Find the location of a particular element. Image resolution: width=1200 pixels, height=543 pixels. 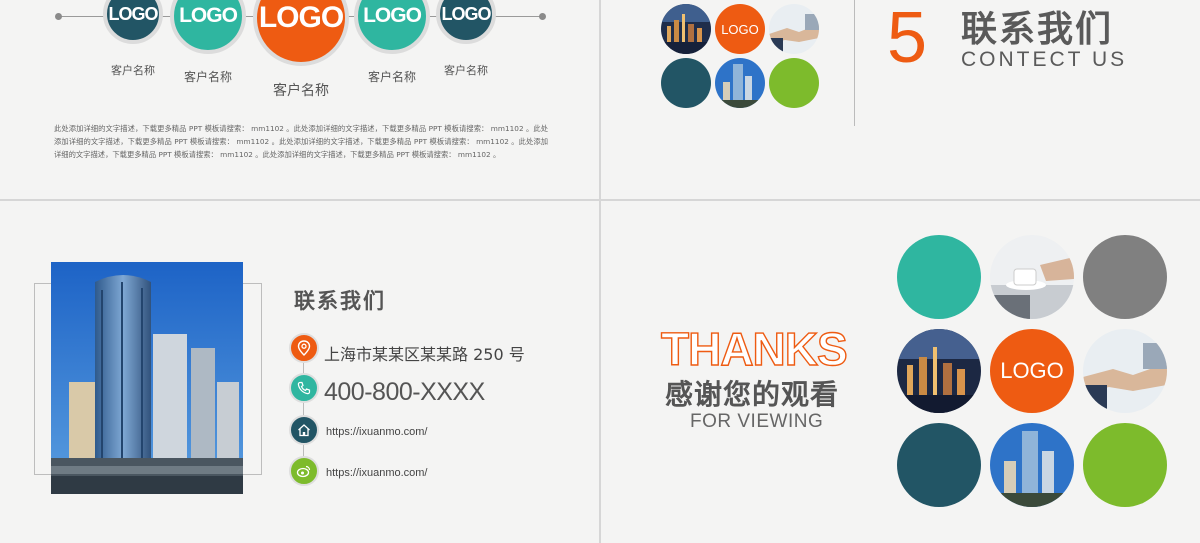

client-logo-2: LOGO is located at coordinates (208, 27).